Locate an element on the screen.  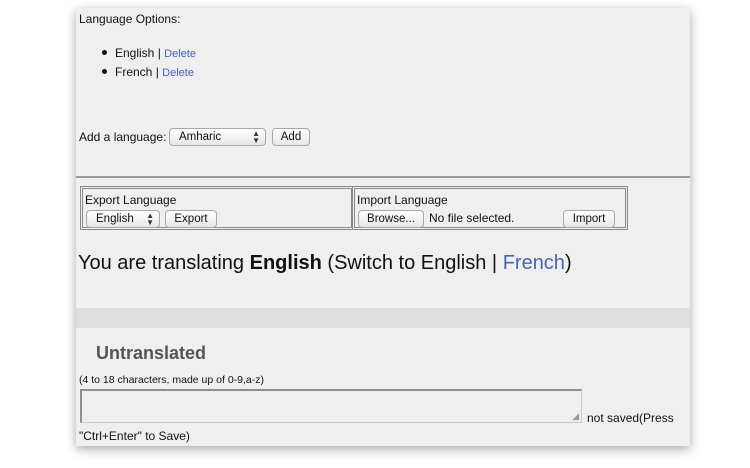
resize-grip-icon: ◢ is located at coordinates (575, 416).